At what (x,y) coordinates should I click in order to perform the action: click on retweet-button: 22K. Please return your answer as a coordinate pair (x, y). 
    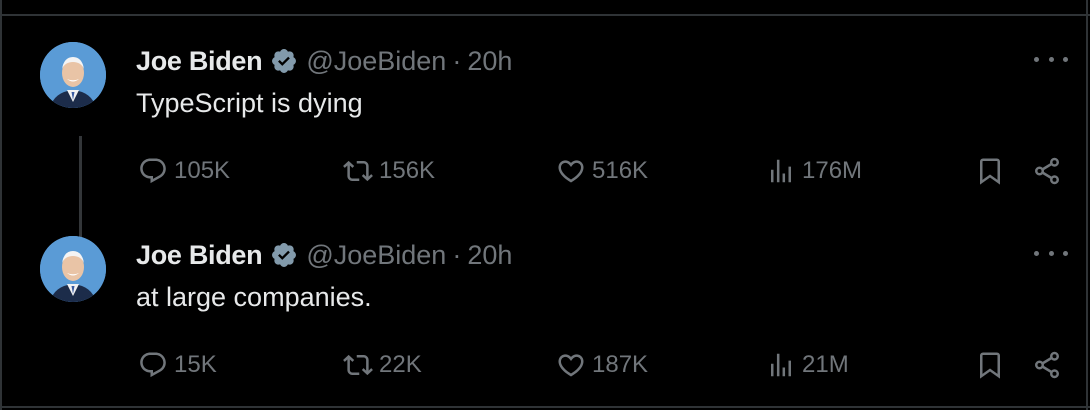
    Looking at the image, I should click on (382, 365).